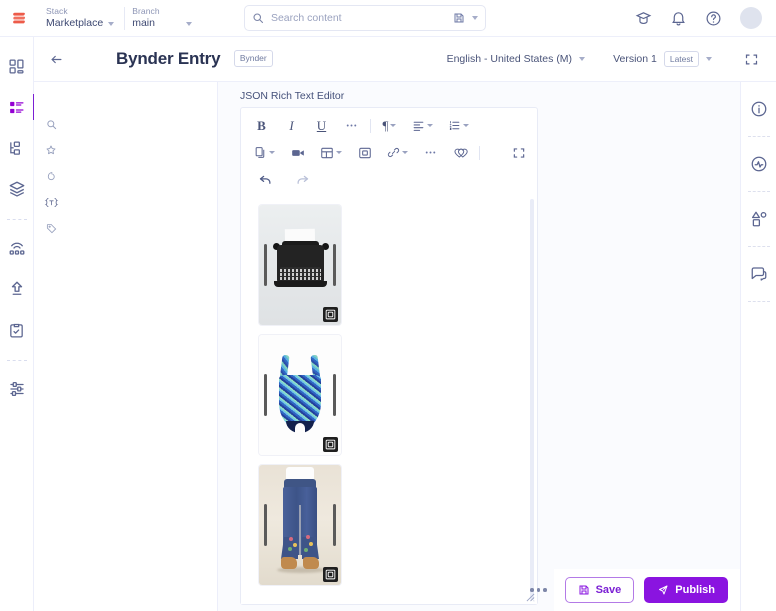  I want to click on list-dropdown, so click(458, 126).